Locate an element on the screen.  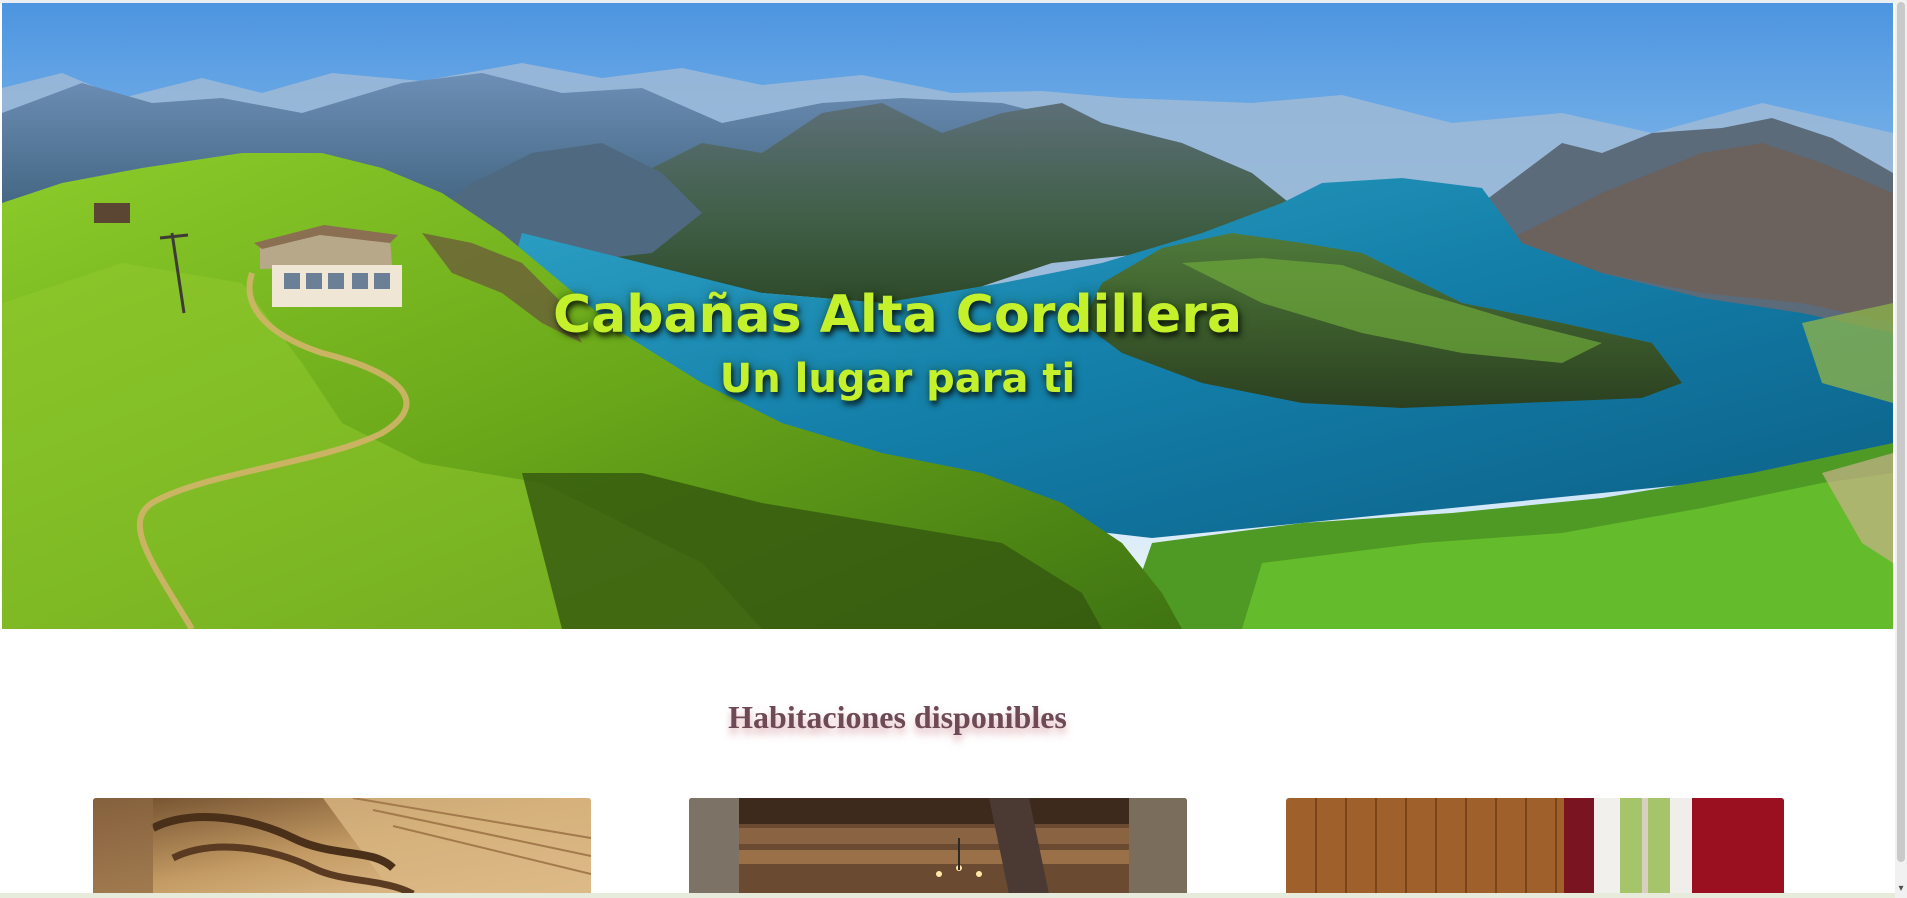
room-wooden-bunk-photo is located at coordinates (342, 846).